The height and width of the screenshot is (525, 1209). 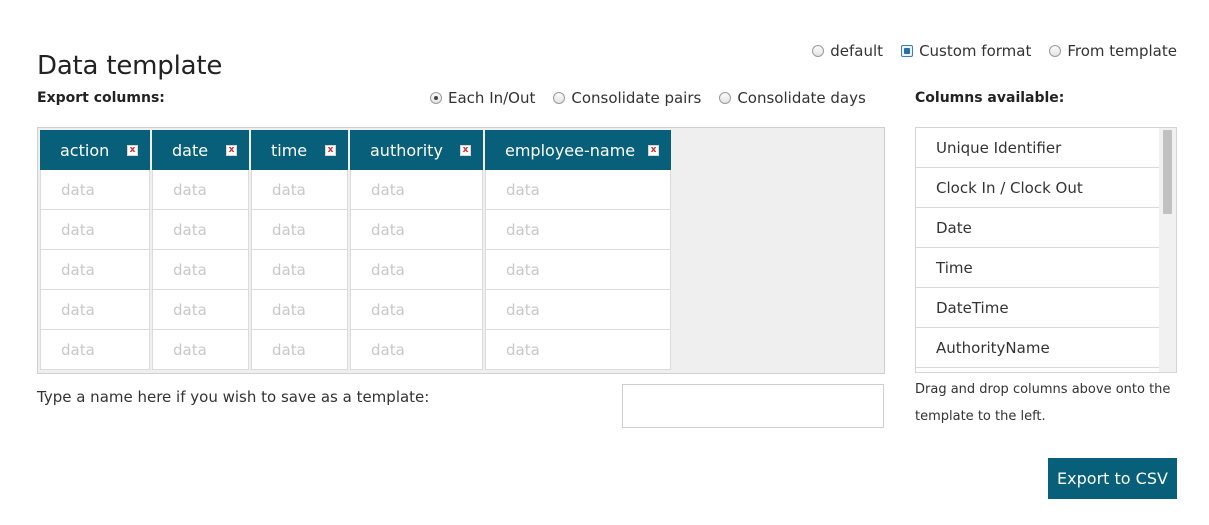 I want to click on format-option-default: default, so click(x=847, y=51).